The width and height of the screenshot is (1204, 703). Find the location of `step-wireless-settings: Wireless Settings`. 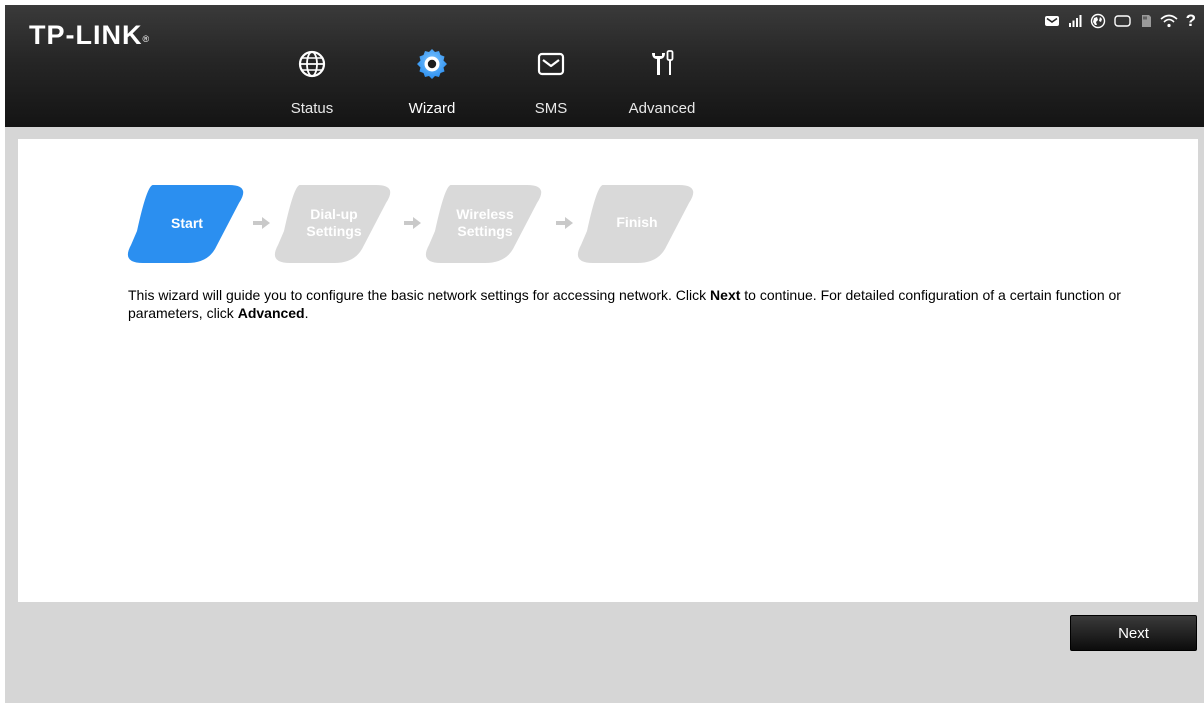

step-wireless-settings: Wireless Settings is located at coordinates (485, 223).